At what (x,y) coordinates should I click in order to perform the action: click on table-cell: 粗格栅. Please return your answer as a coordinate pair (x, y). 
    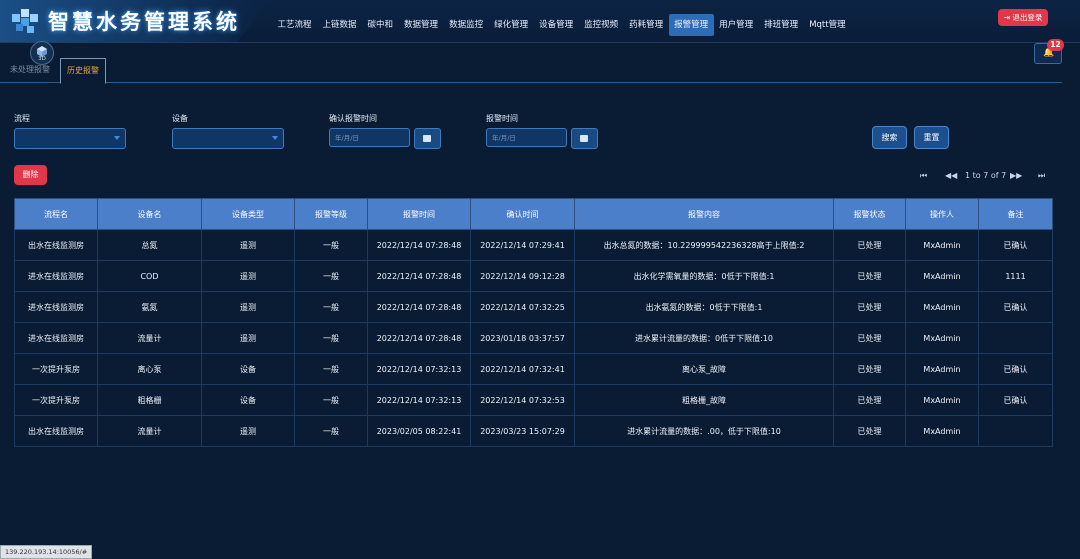
    Looking at the image, I should click on (149, 400).